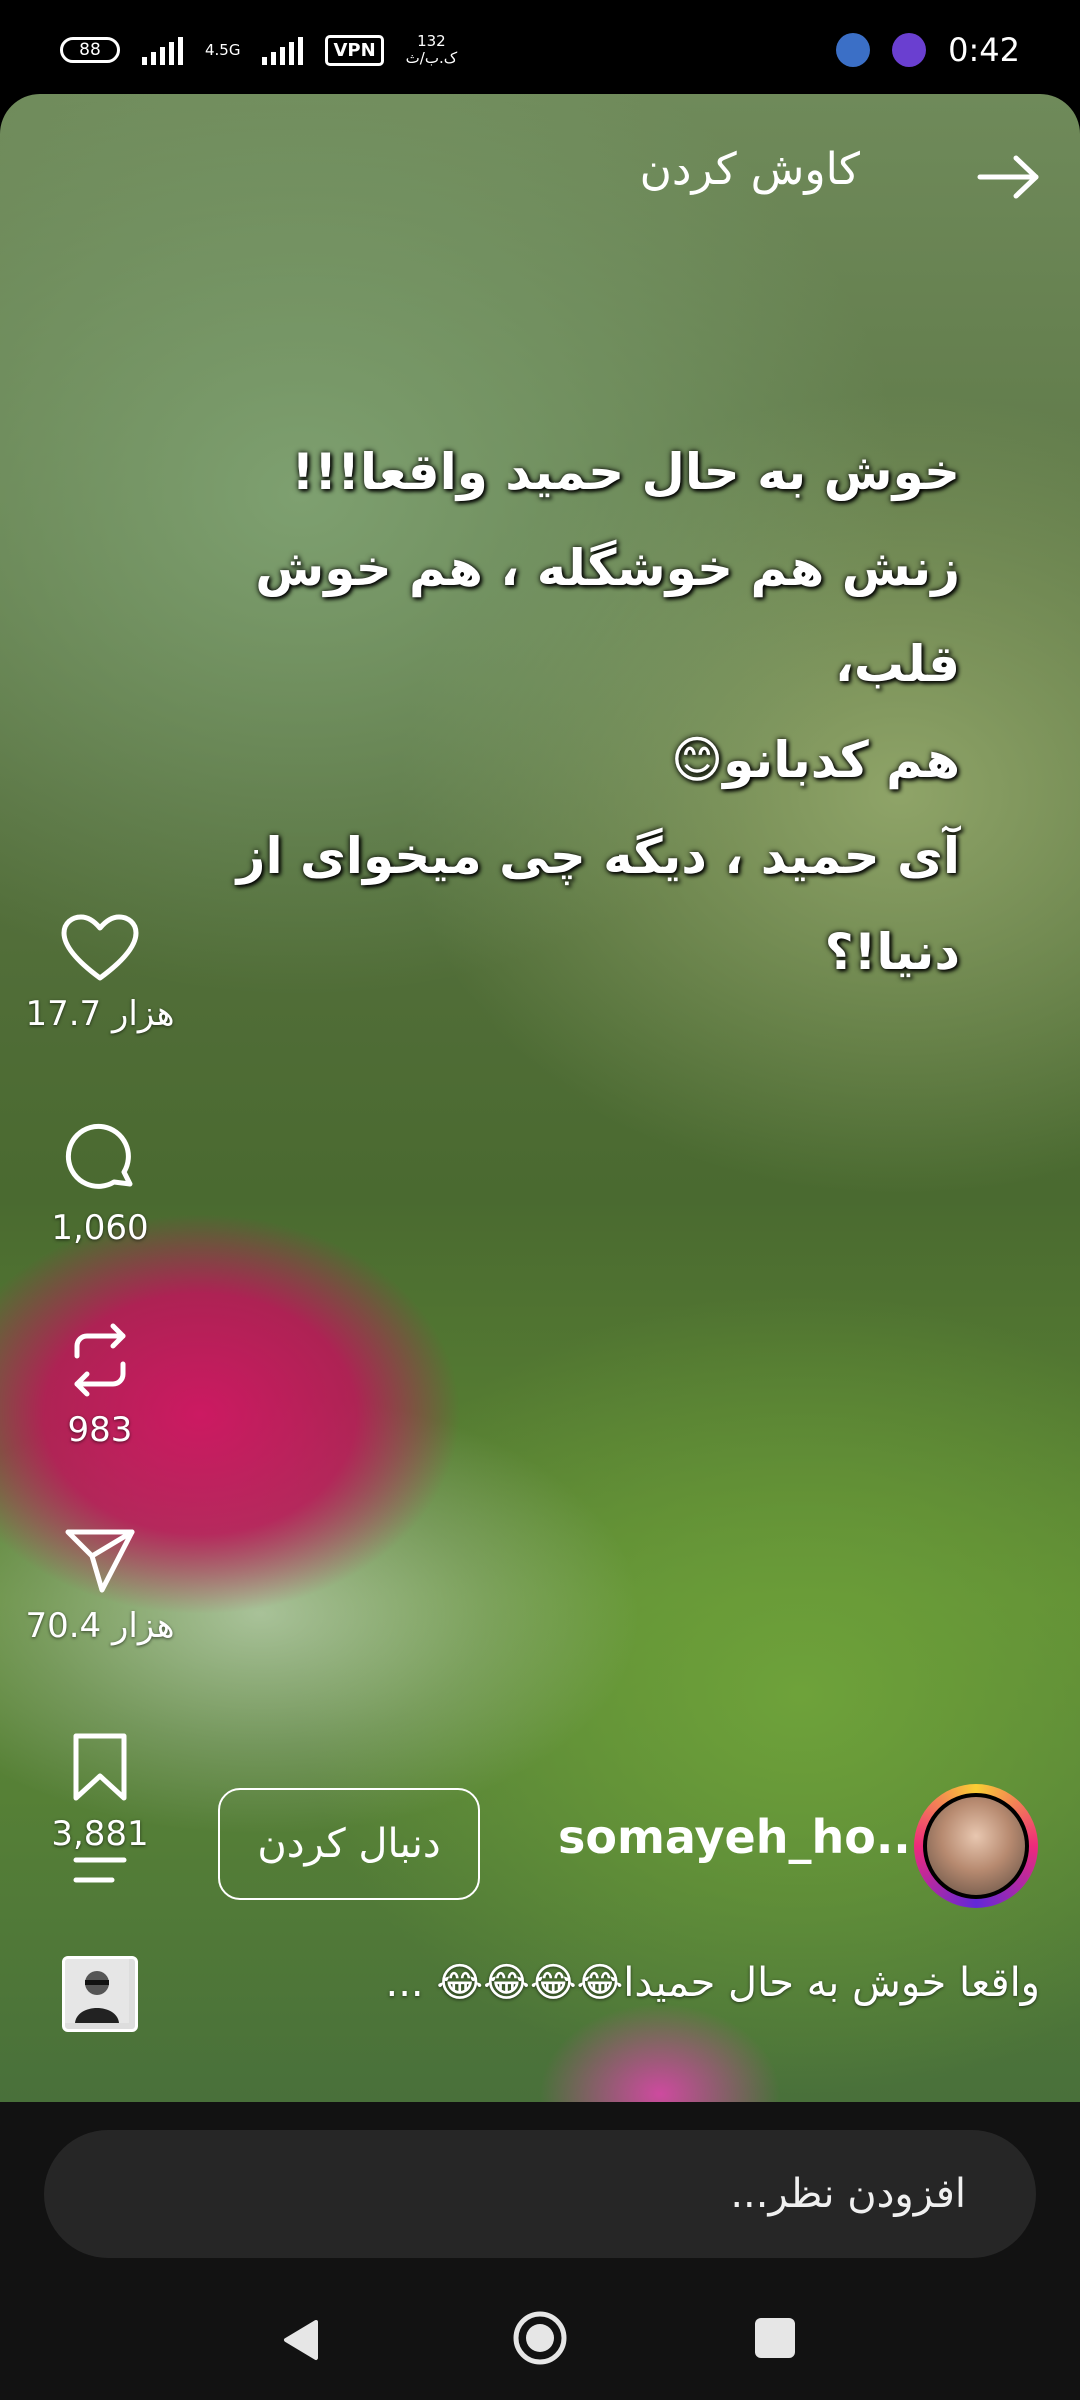 This screenshot has height=2400, width=1080. Describe the element at coordinates (223, 50) in the screenshot. I see `network-type: 4.5G` at that location.